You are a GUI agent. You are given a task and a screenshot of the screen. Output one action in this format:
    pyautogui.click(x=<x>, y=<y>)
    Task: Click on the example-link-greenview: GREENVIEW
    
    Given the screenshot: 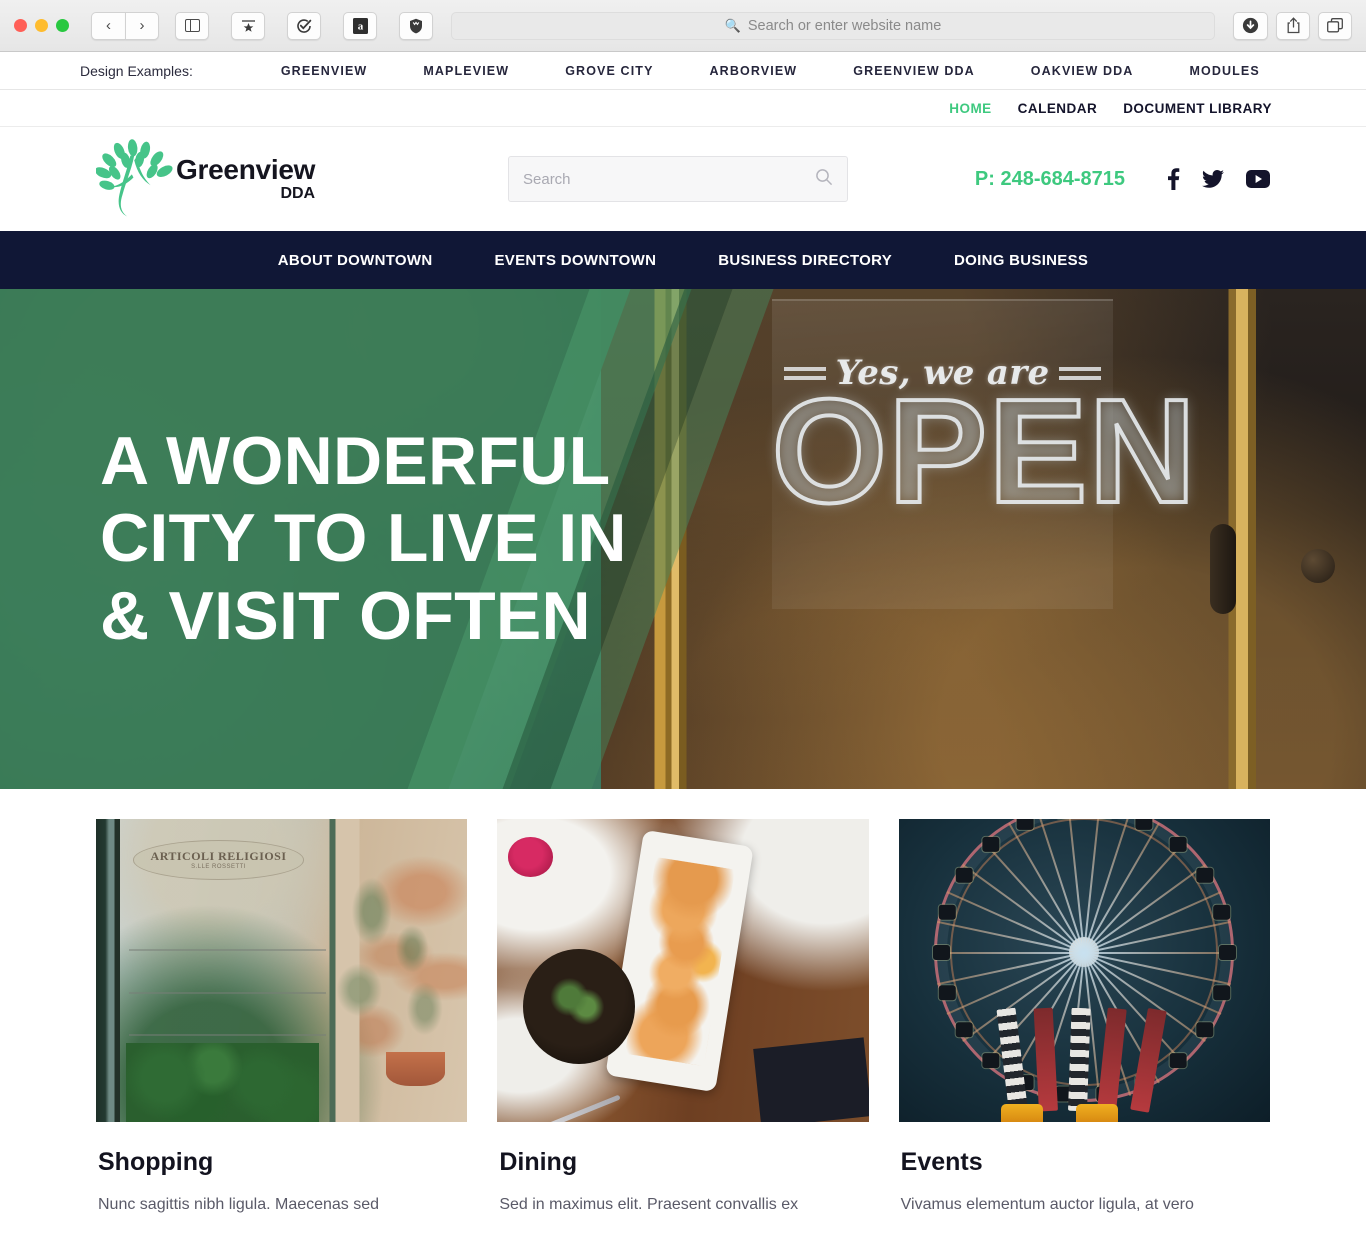 What is the action you would take?
    pyautogui.click(x=324, y=71)
    